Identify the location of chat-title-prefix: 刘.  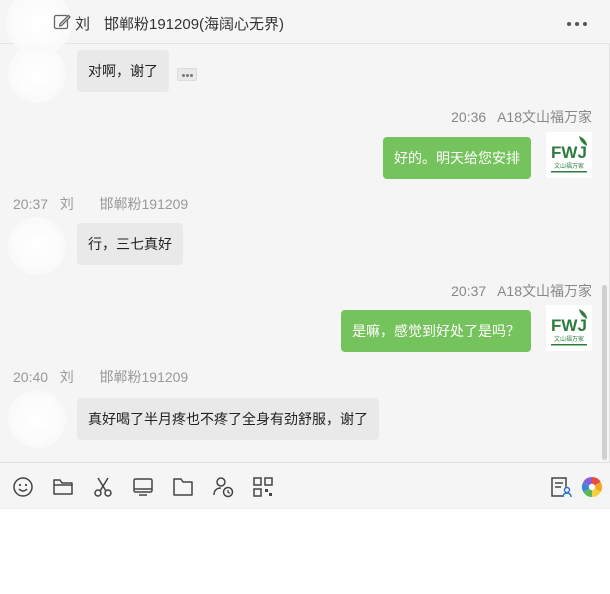
(83, 24).